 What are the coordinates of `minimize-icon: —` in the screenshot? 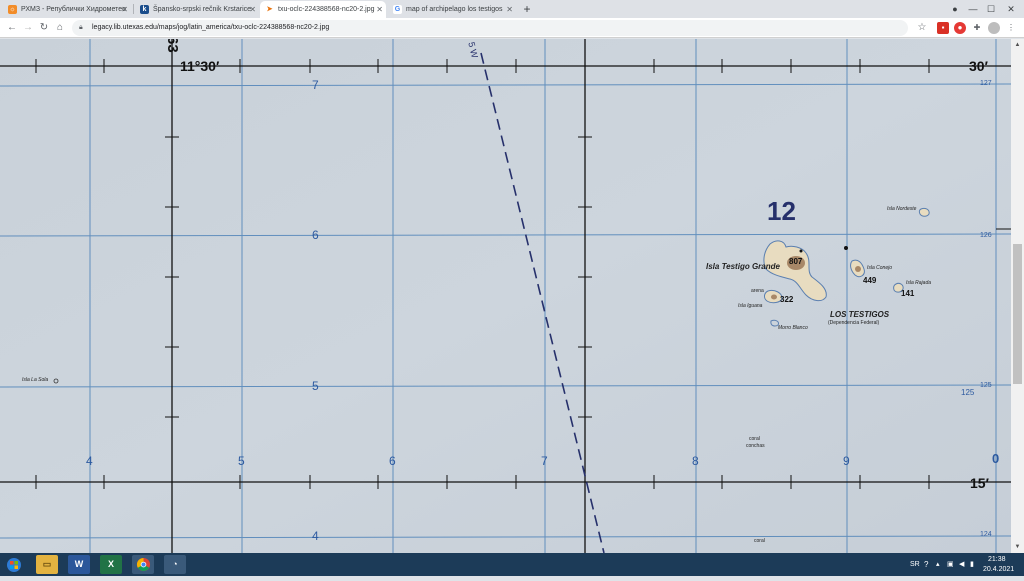 It's located at (973, 9).